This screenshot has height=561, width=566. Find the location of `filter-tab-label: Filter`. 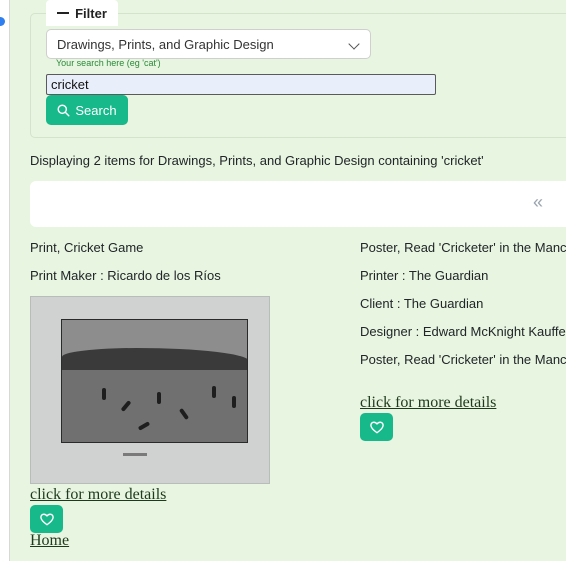

filter-tab-label: Filter is located at coordinates (91, 13).